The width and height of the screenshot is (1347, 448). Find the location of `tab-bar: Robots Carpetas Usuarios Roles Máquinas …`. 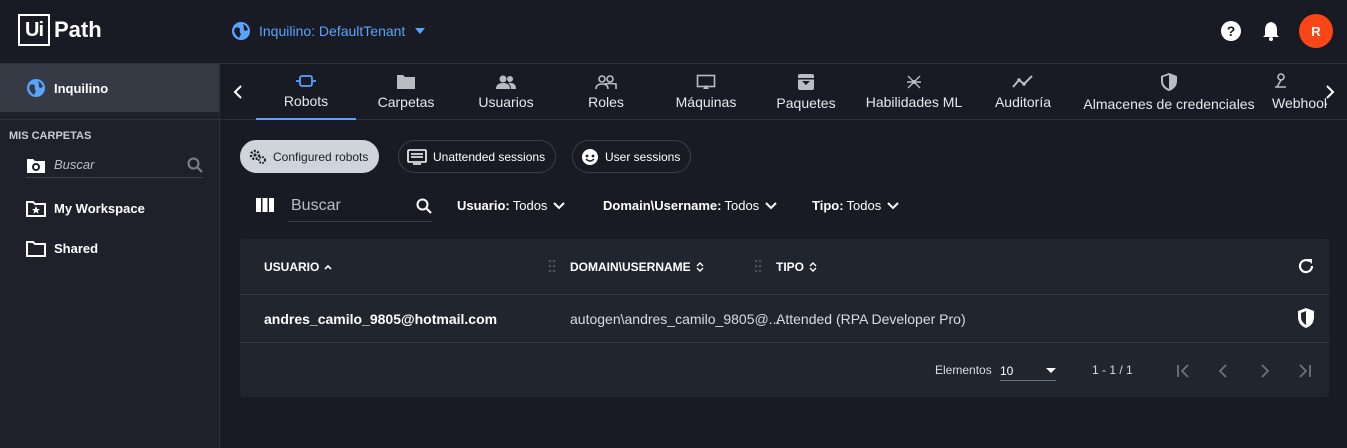

tab-bar: Robots Carpetas Usuarios Roles Máquinas … is located at coordinates (783, 92).